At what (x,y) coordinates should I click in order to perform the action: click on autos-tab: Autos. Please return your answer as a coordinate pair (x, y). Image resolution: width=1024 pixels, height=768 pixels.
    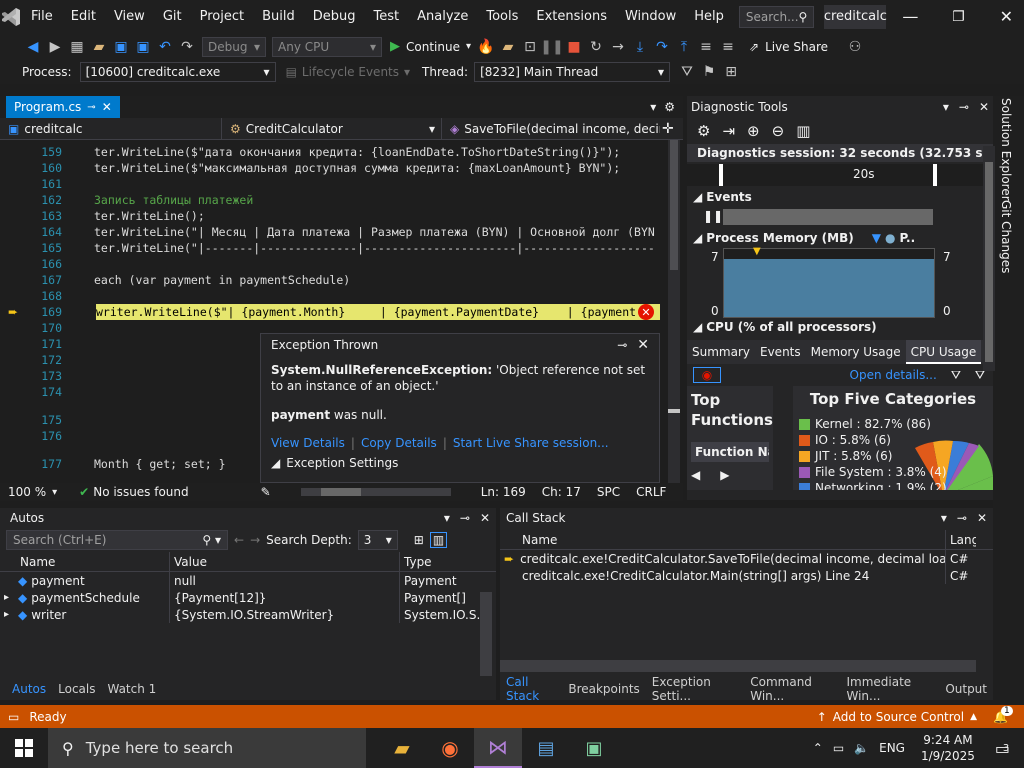
    Looking at the image, I should click on (29, 689).